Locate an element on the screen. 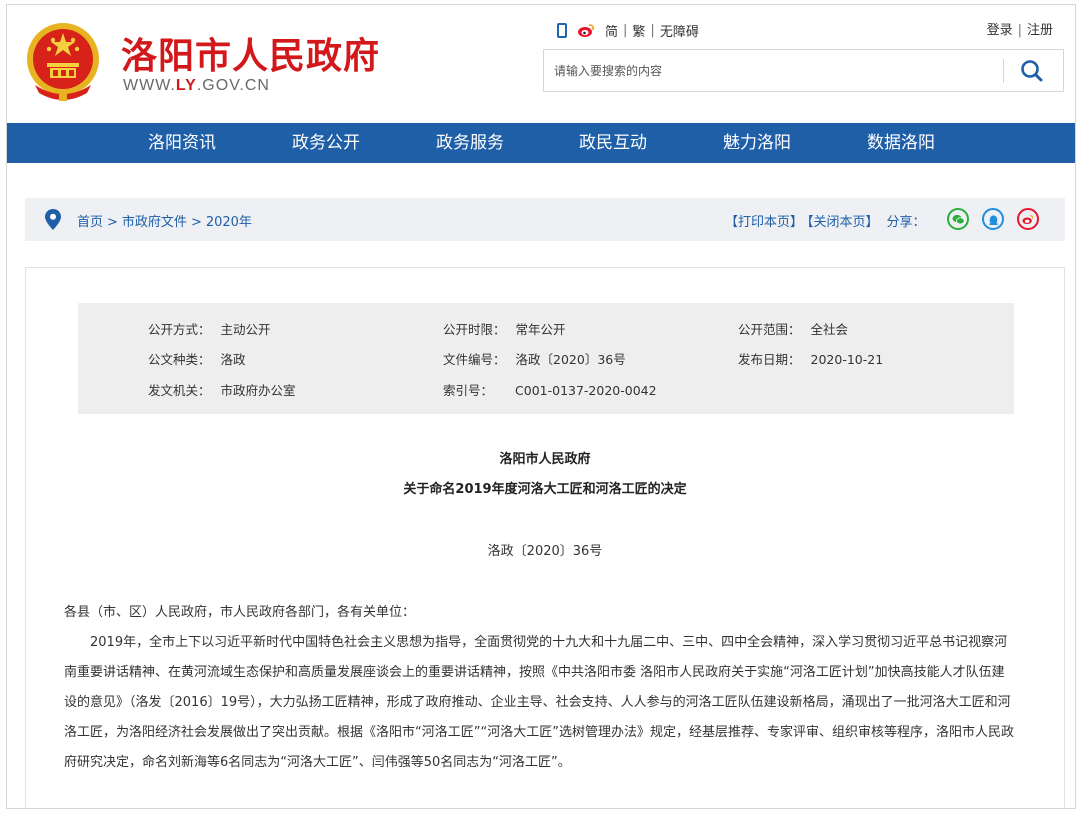  meta-file-number: 文件编号： 洛政〔2020〕36号 is located at coordinates (534, 359).